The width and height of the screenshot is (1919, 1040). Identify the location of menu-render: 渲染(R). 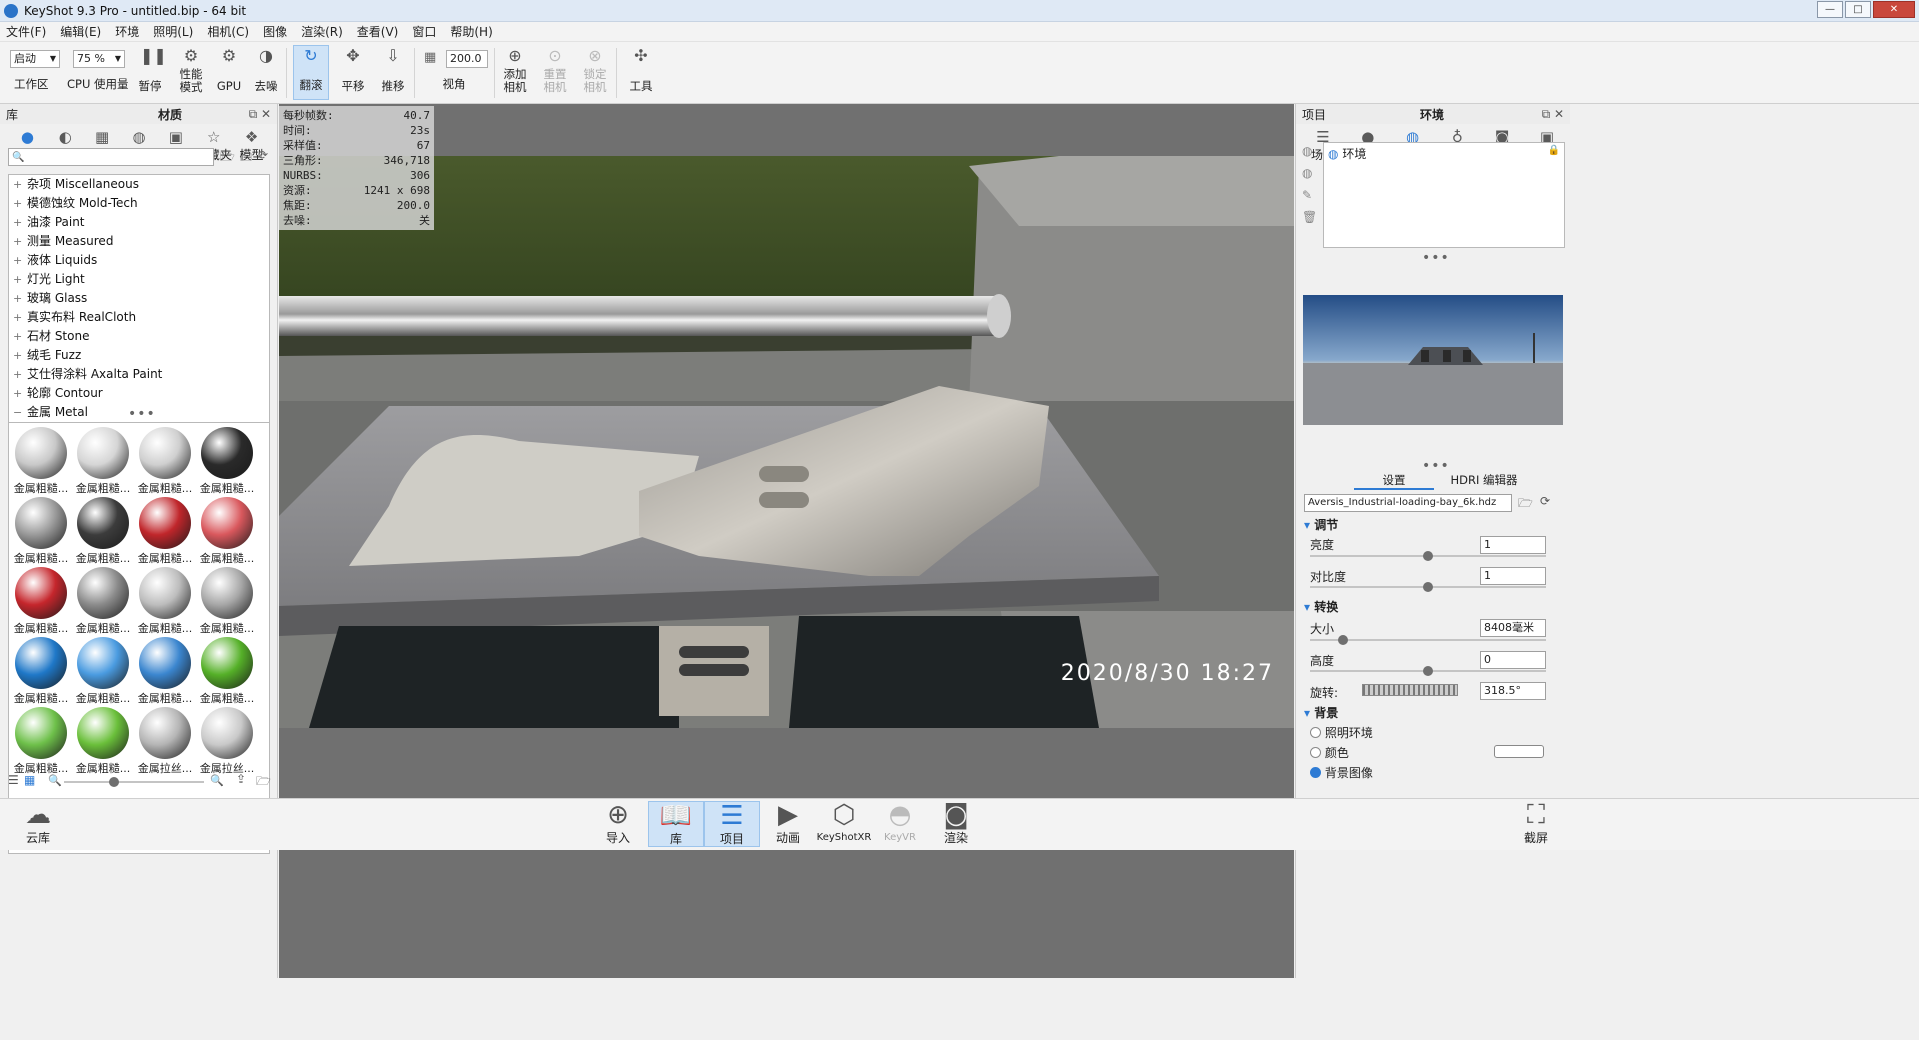
(322, 31).